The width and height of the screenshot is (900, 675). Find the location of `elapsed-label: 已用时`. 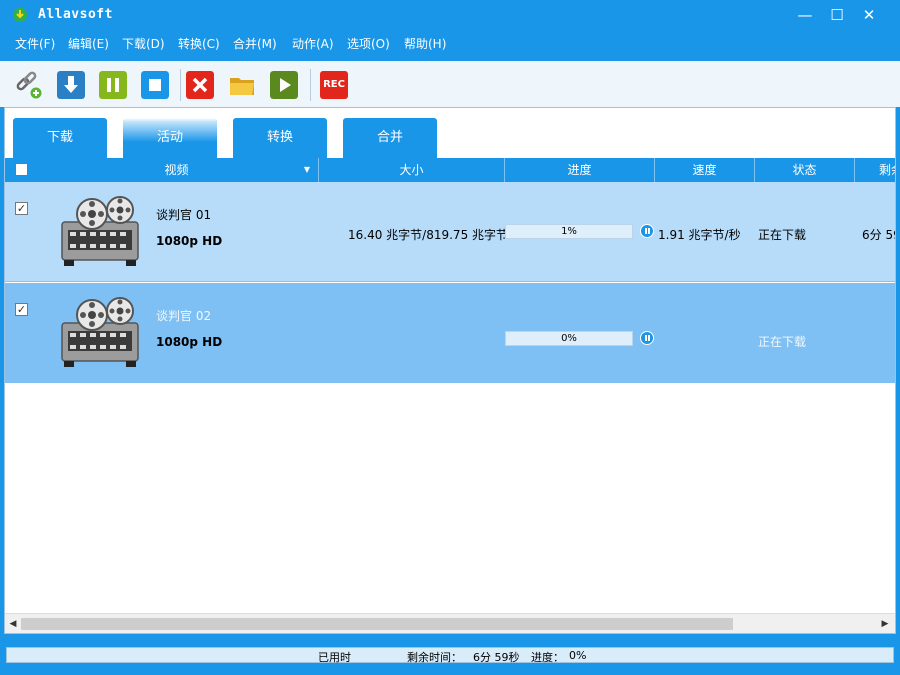

elapsed-label: 已用时 is located at coordinates (334, 657).